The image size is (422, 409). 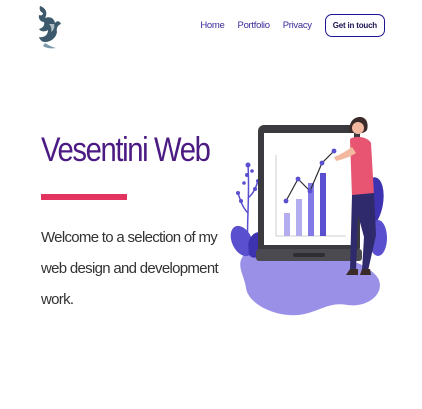 I want to click on eagle-logo-icon, so click(x=49, y=27).